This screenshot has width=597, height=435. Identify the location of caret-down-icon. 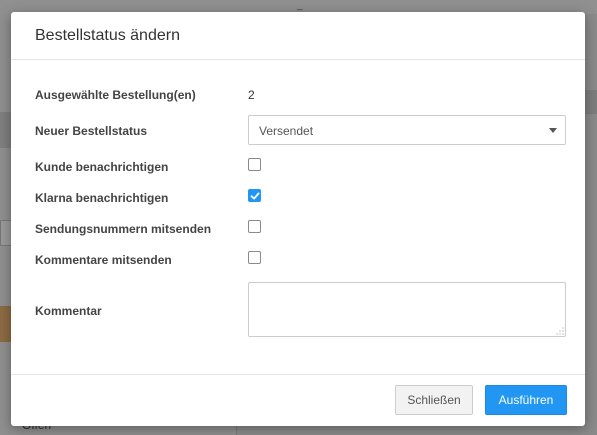
(553, 130).